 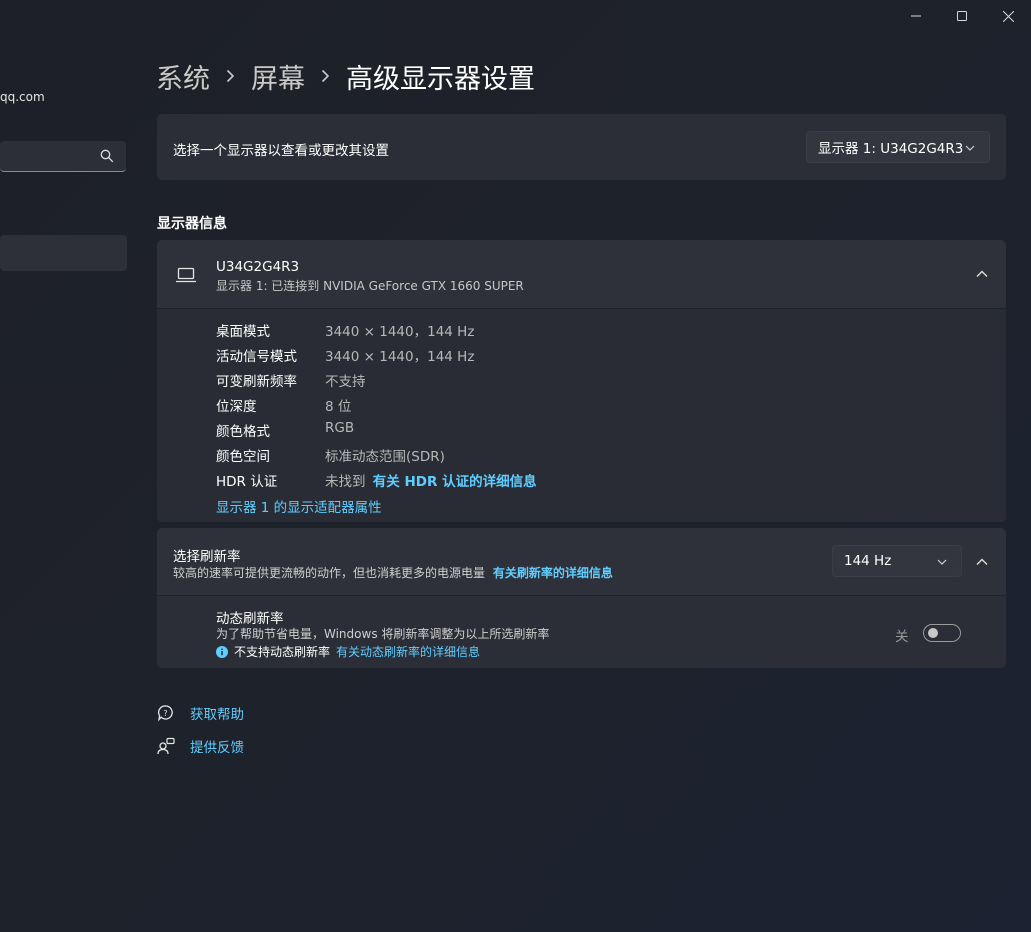 I want to click on hdr-info-link: 有关 HDR 认证的详细信息, so click(x=455, y=482).